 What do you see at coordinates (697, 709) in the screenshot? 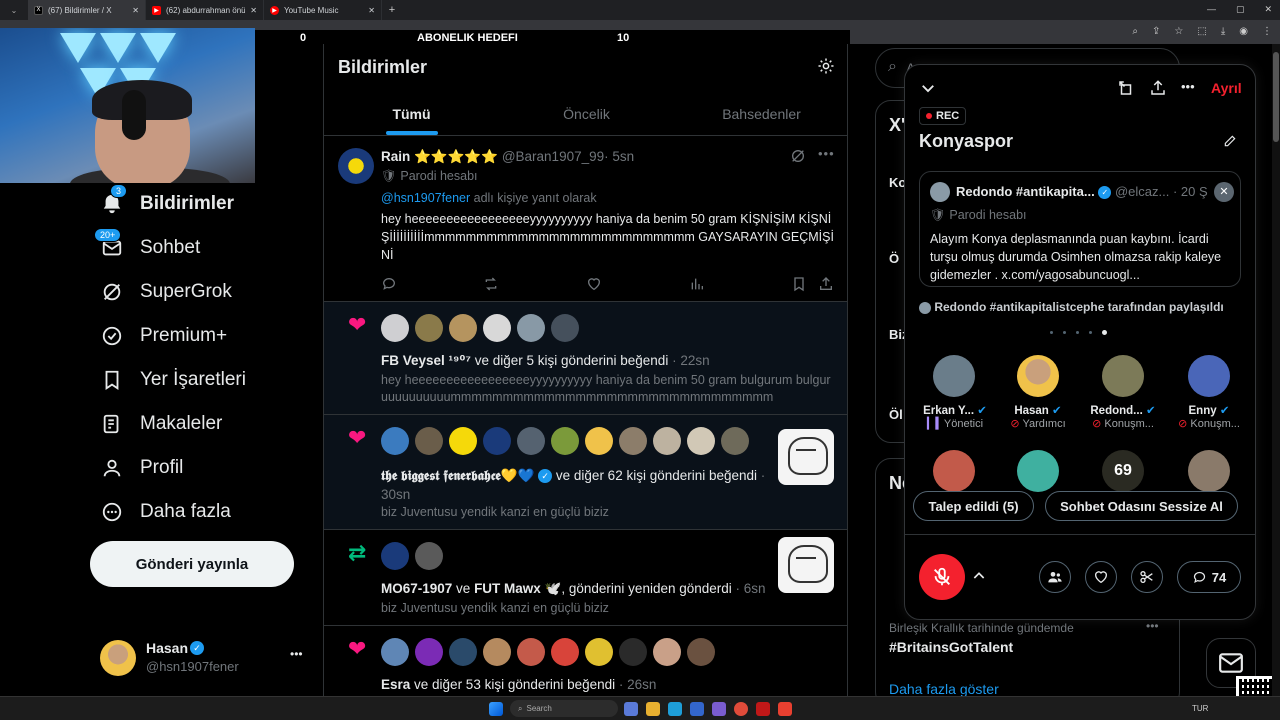
I see `store-icon` at bounding box center [697, 709].